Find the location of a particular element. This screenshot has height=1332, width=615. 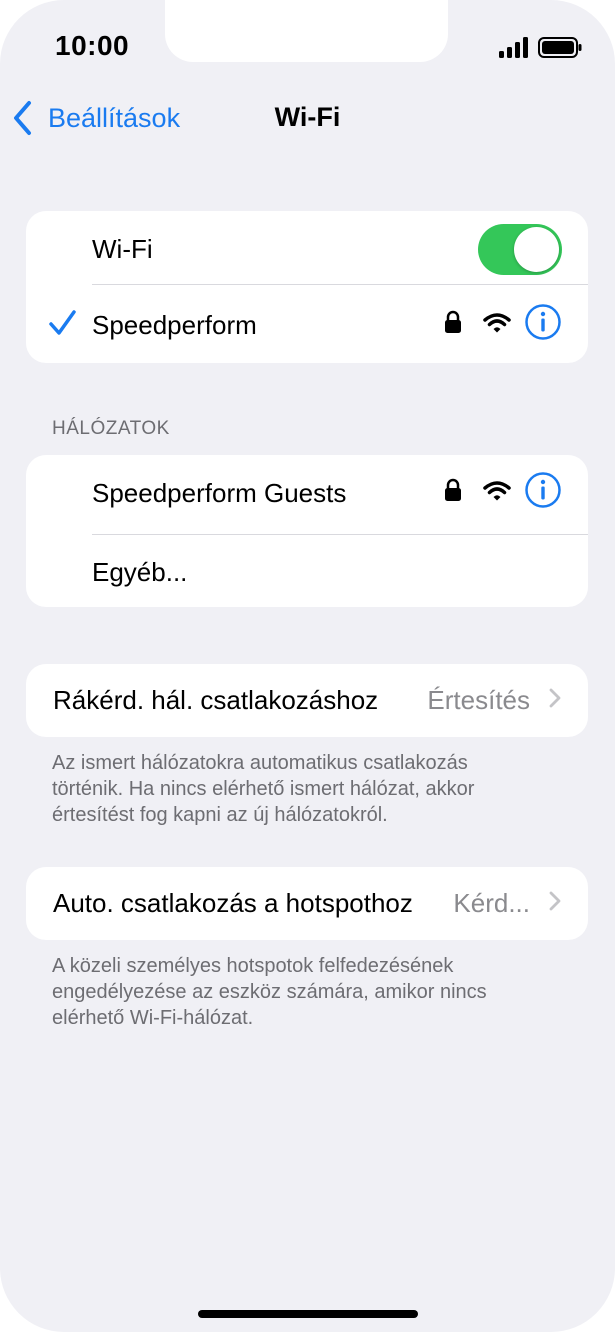

connected-network-name: Speedperform is located at coordinates (174, 324).